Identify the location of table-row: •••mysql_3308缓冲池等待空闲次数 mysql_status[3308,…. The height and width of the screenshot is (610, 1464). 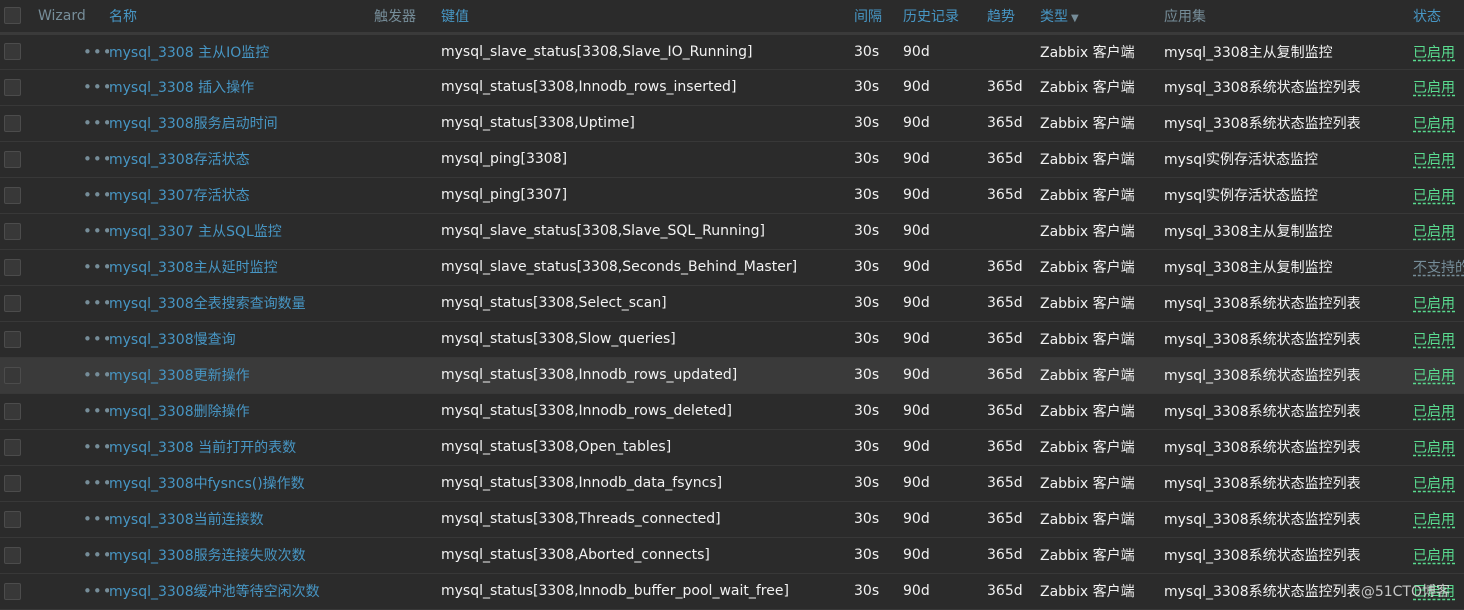
(732, 591).